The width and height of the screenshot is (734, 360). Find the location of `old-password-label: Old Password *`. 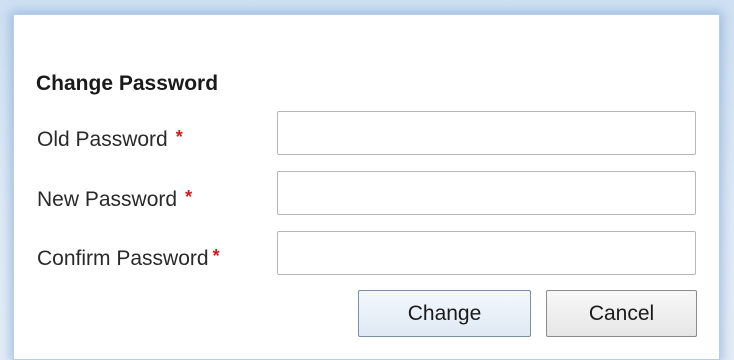

old-password-label: Old Password * is located at coordinates (110, 140).